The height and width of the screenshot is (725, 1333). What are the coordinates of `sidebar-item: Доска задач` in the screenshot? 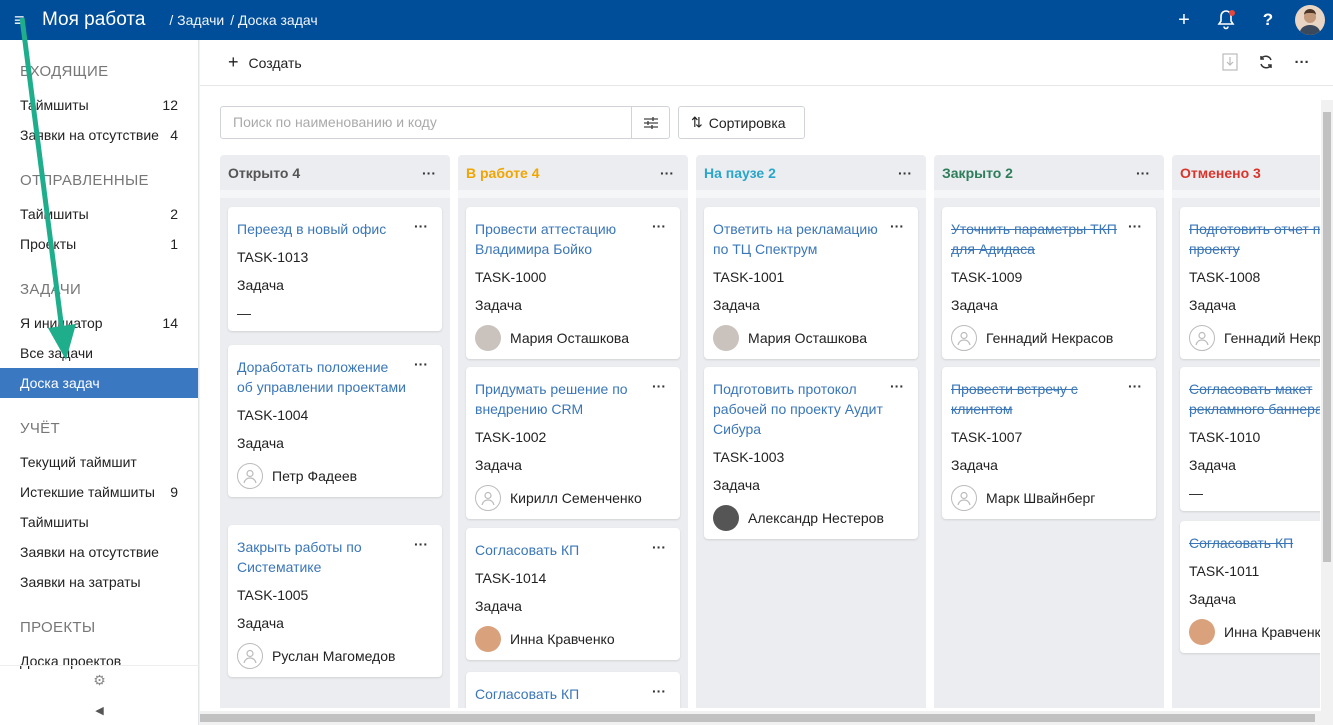 It's located at (99, 383).